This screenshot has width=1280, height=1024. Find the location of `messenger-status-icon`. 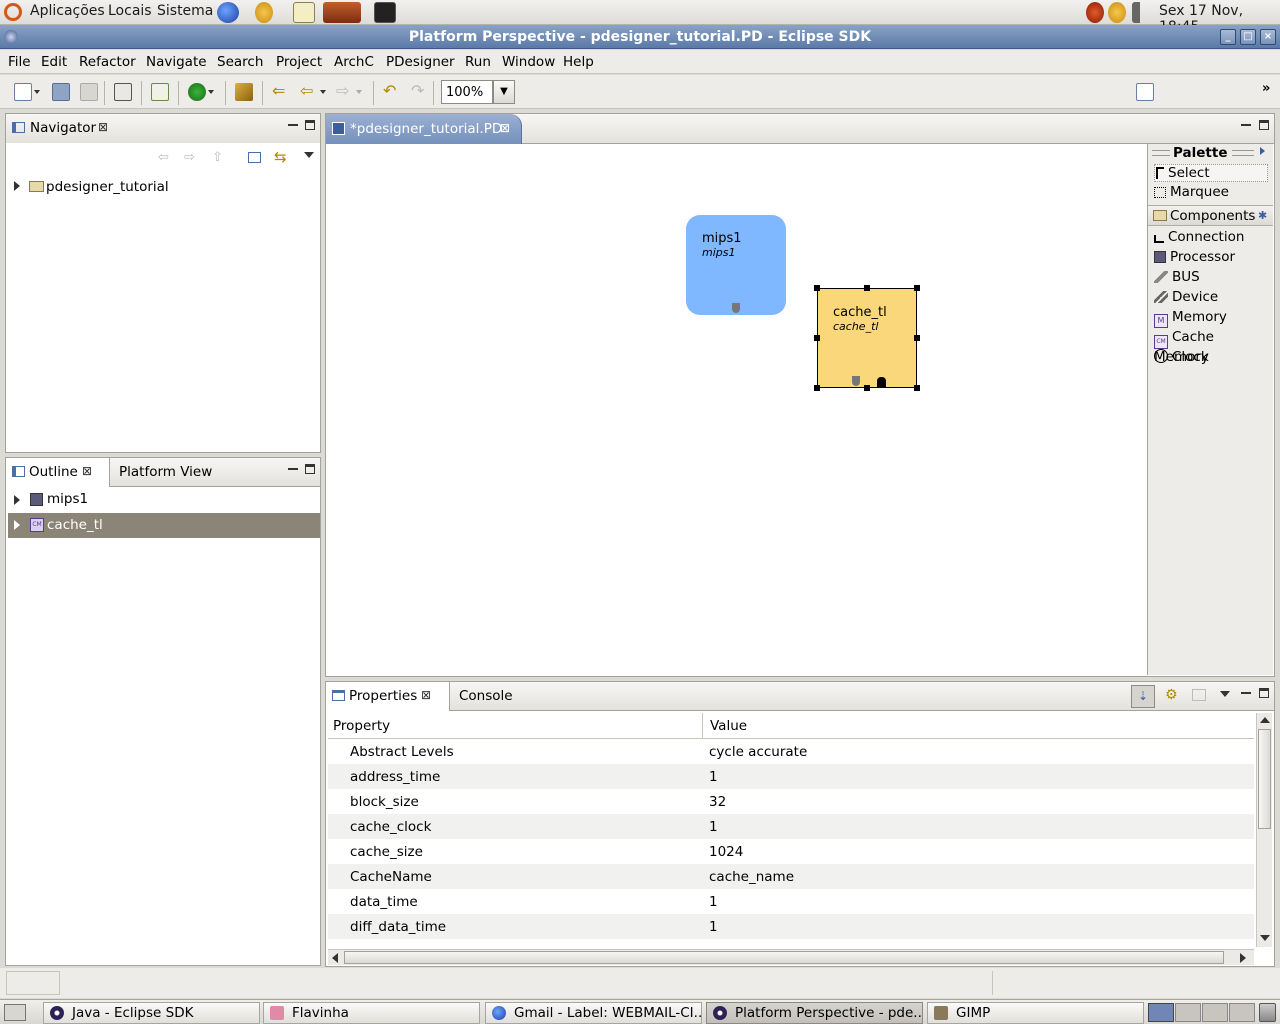

messenger-status-icon is located at coordinates (1117, 12).